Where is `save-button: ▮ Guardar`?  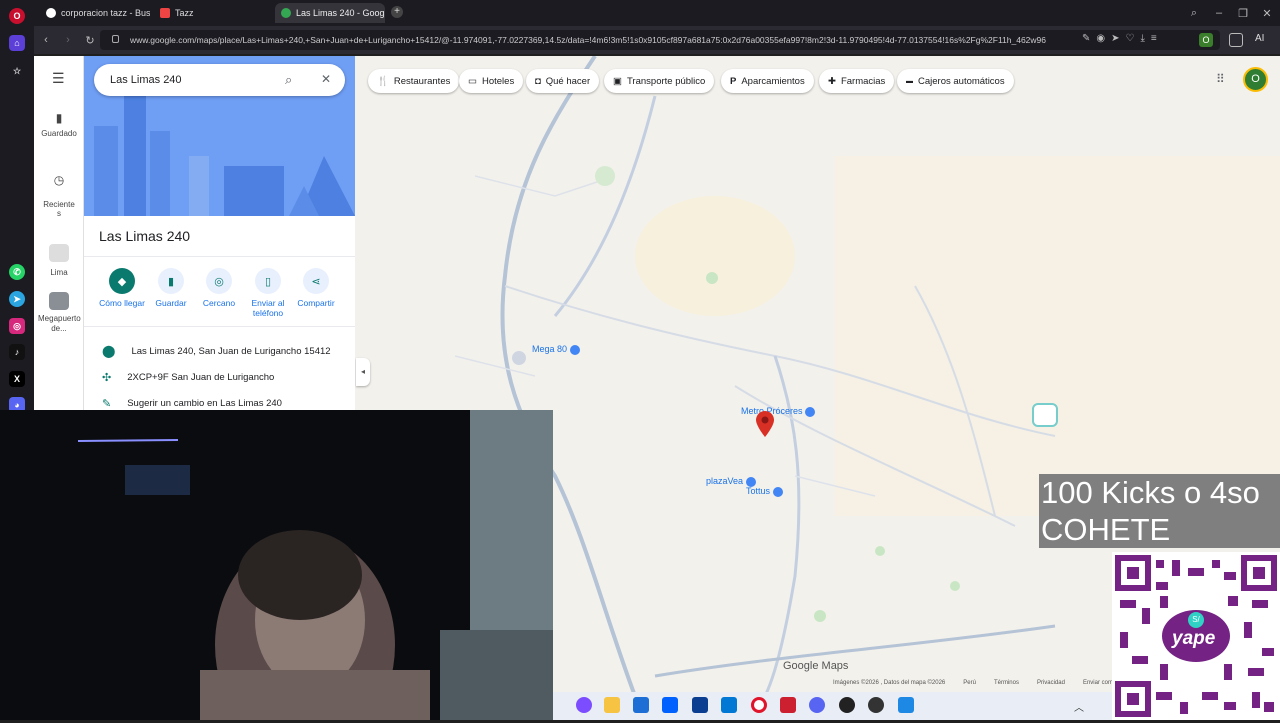 save-button: ▮ Guardar is located at coordinates (171, 288).